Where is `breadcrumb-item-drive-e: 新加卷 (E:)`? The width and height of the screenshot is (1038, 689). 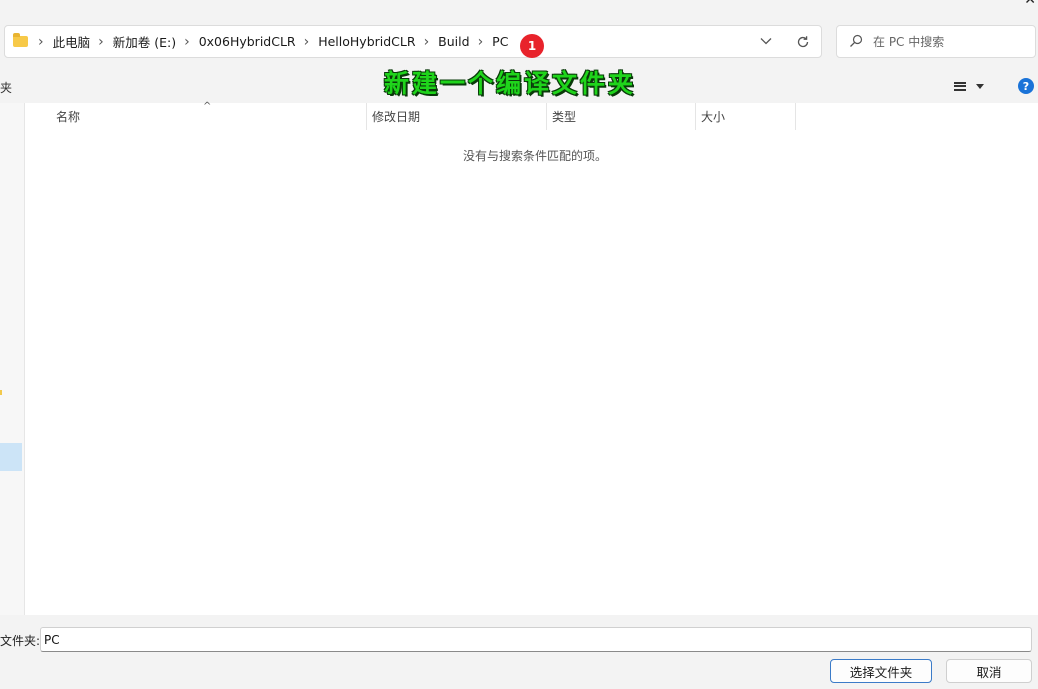 breadcrumb-item-drive-e: 新加卷 (E:) is located at coordinates (144, 41).